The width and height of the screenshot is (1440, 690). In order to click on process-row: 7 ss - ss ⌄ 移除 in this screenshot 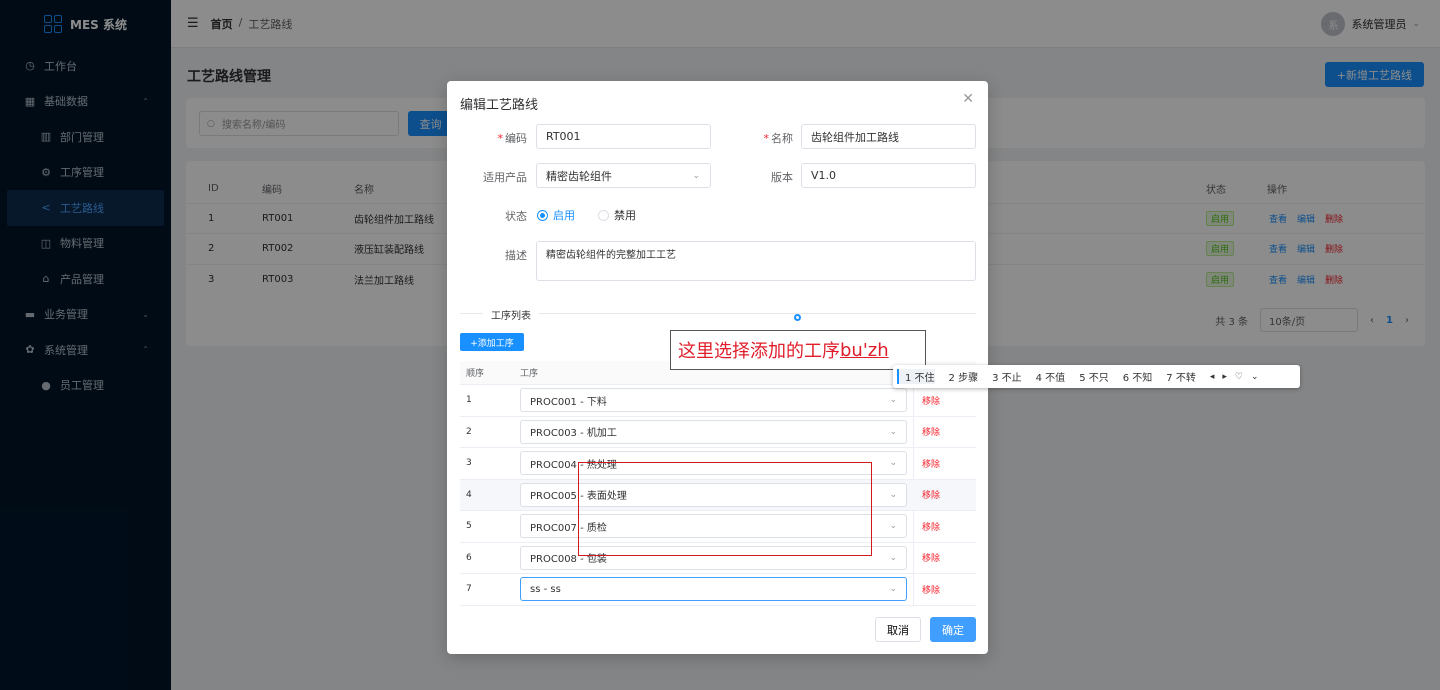, I will do `click(718, 590)`.